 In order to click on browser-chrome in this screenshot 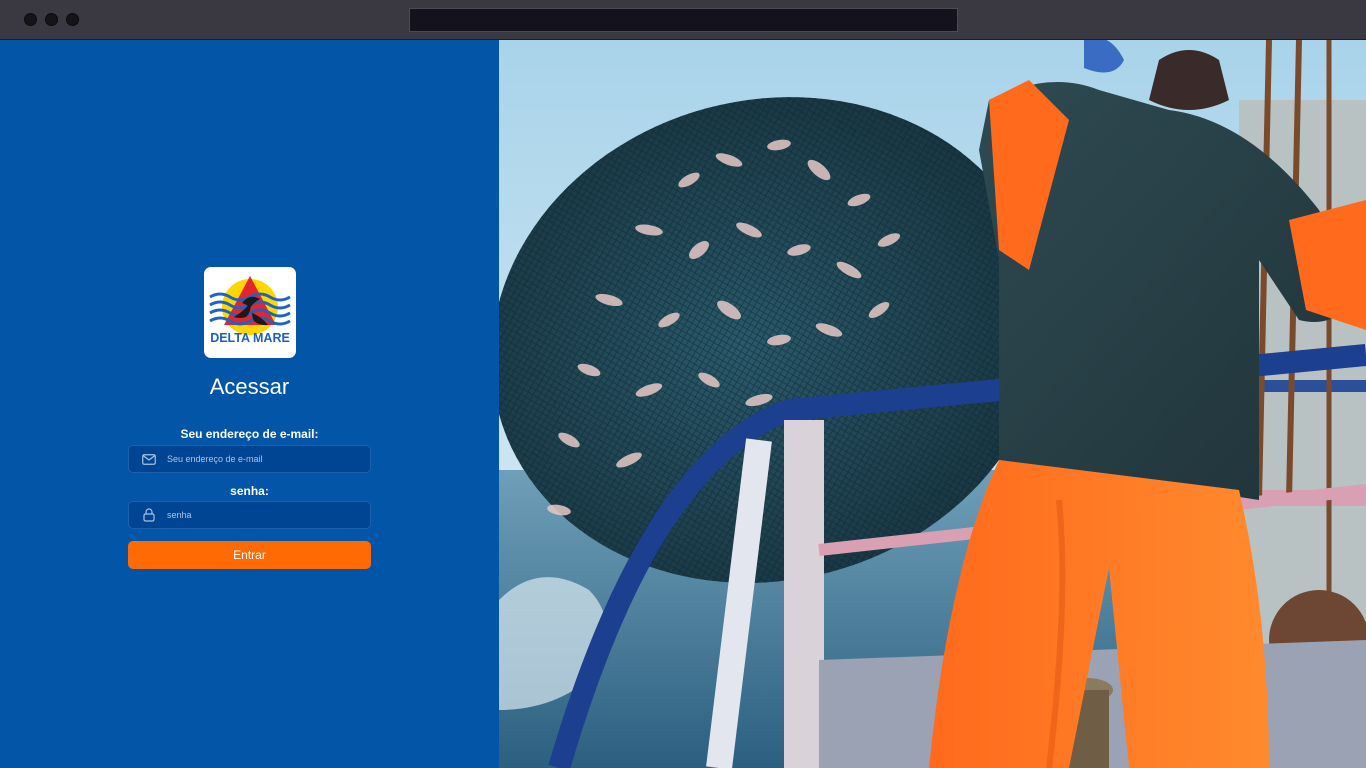, I will do `click(683, 20)`.